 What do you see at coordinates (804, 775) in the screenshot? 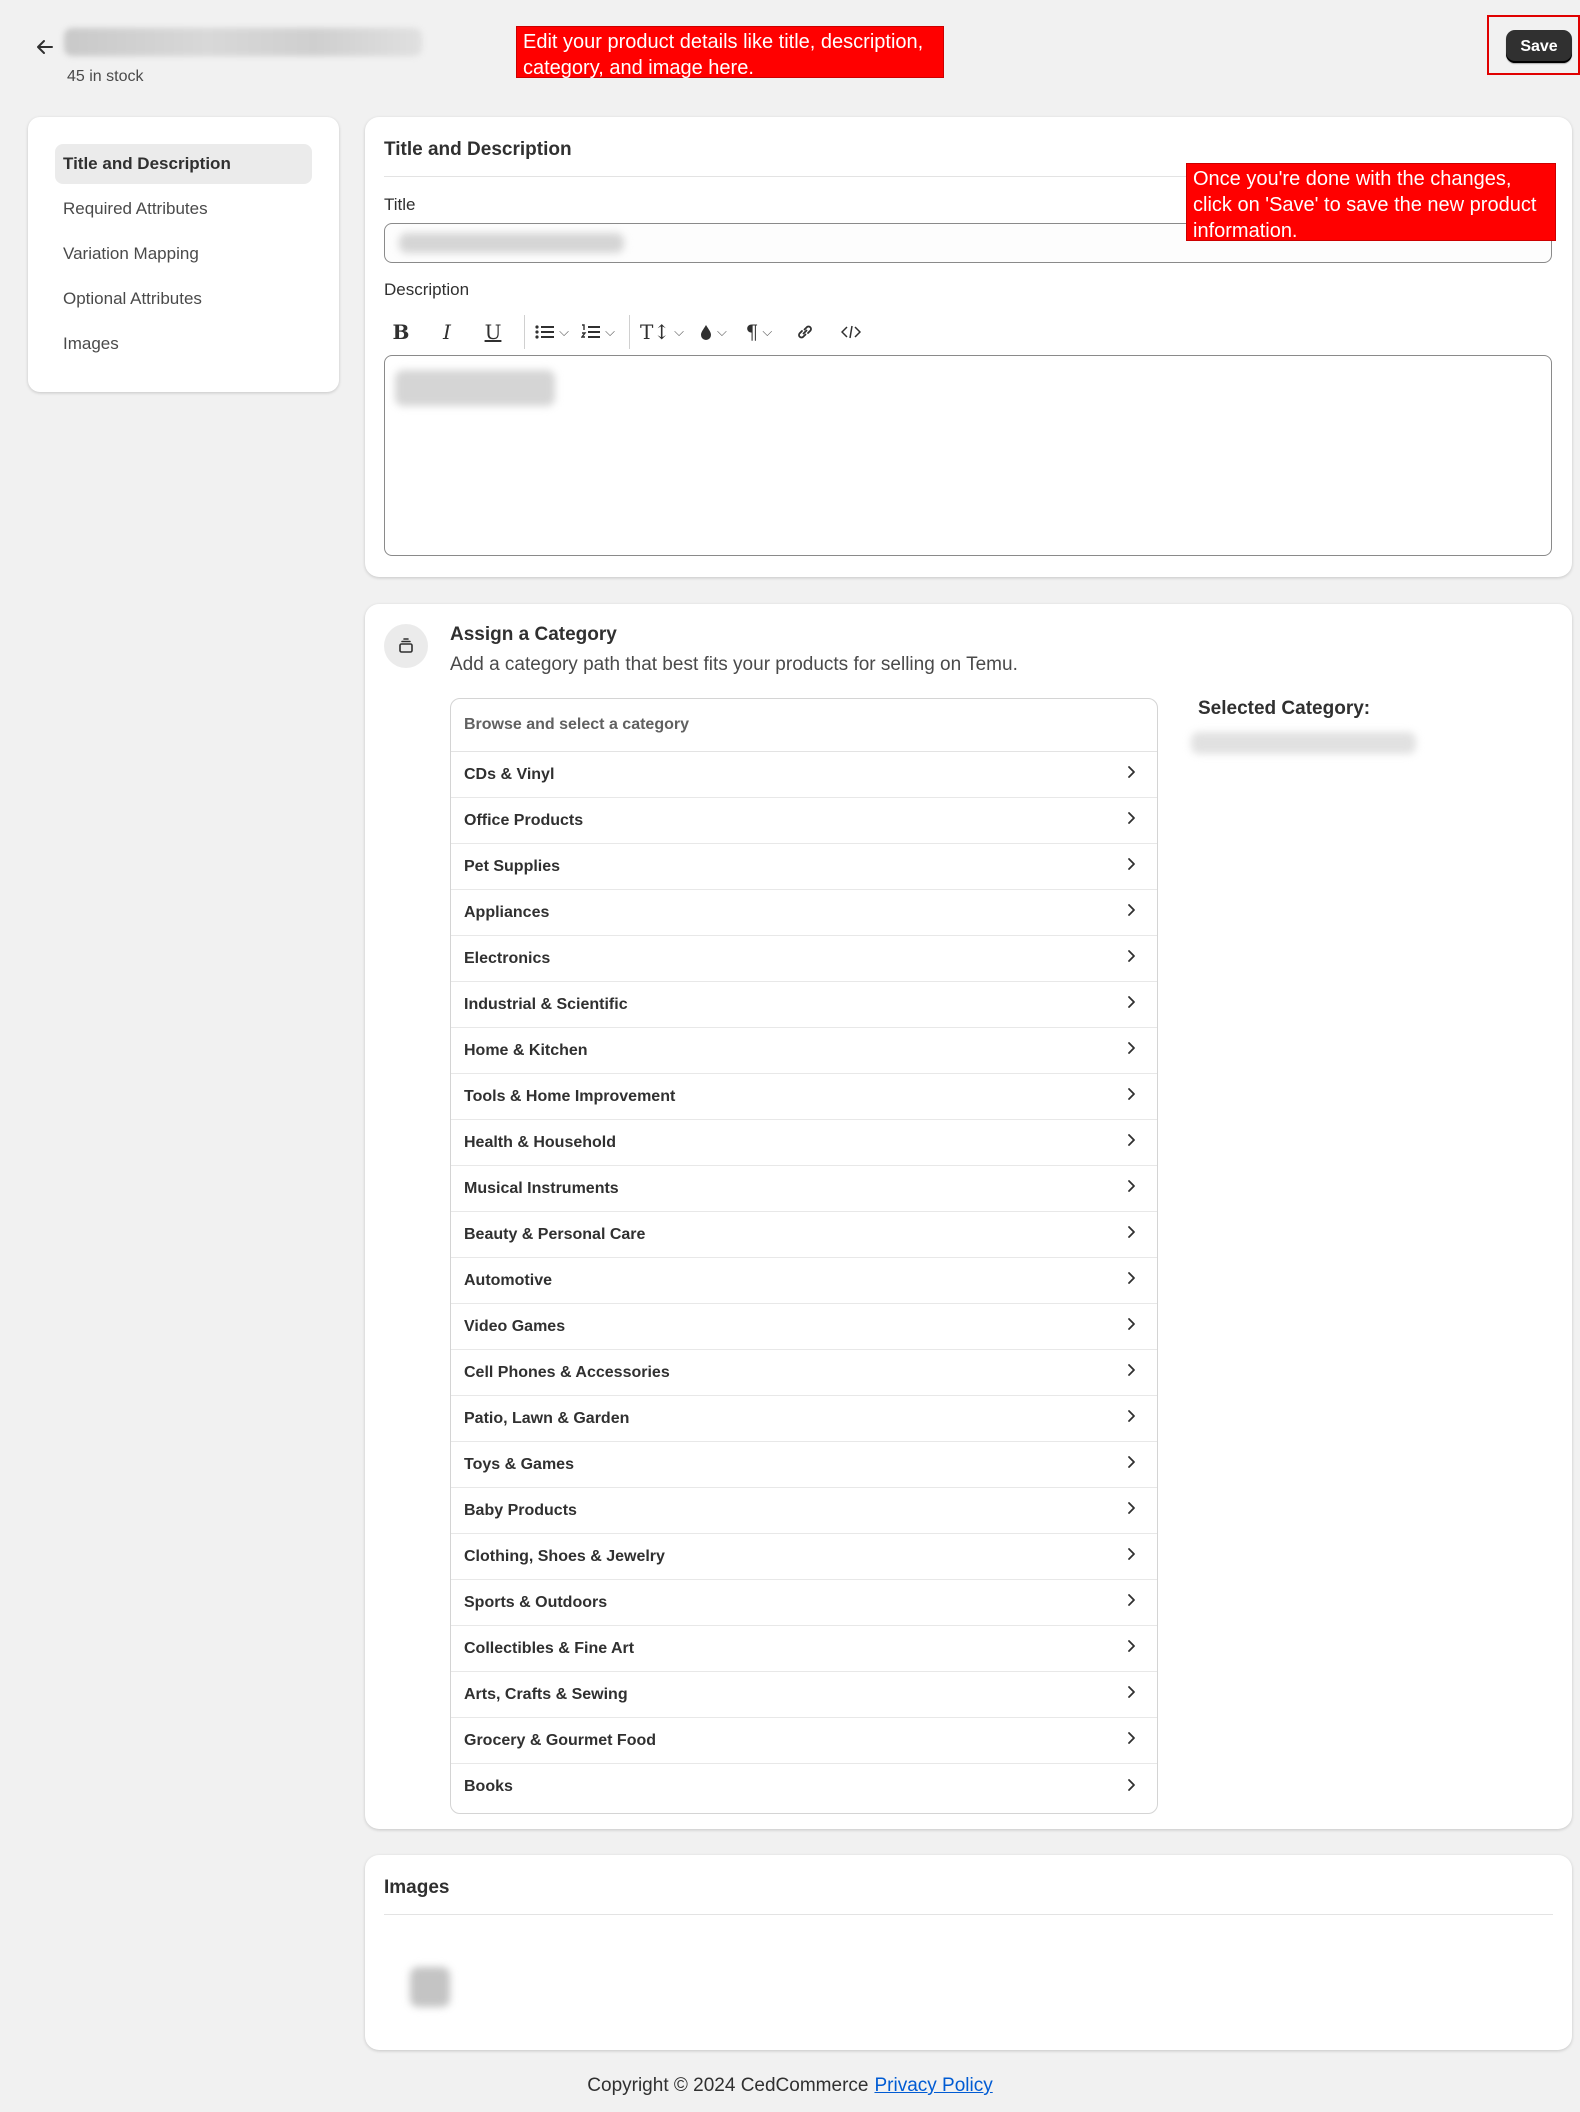
I see `category-item: CDs & Vinyl` at bounding box center [804, 775].